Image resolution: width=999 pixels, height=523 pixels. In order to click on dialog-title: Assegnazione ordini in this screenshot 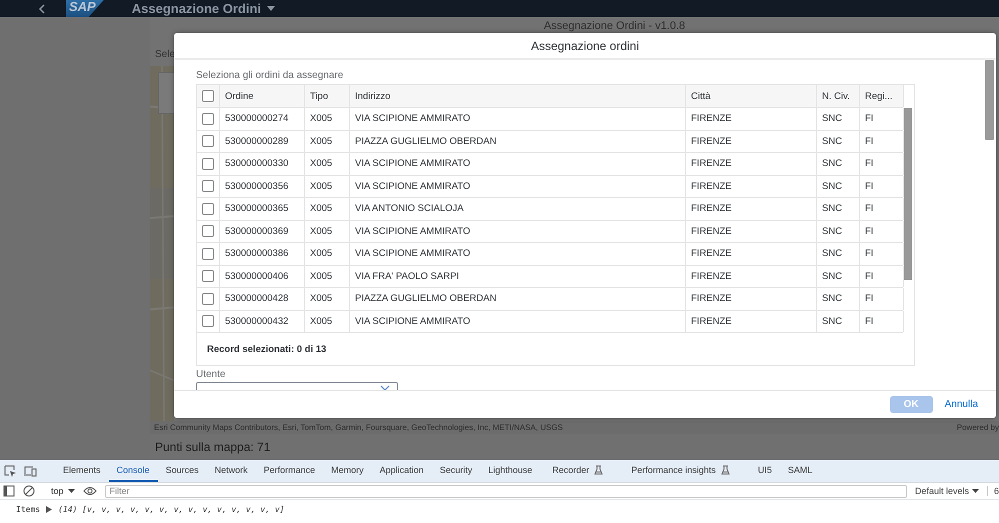, I will do `click(585, 45)`.